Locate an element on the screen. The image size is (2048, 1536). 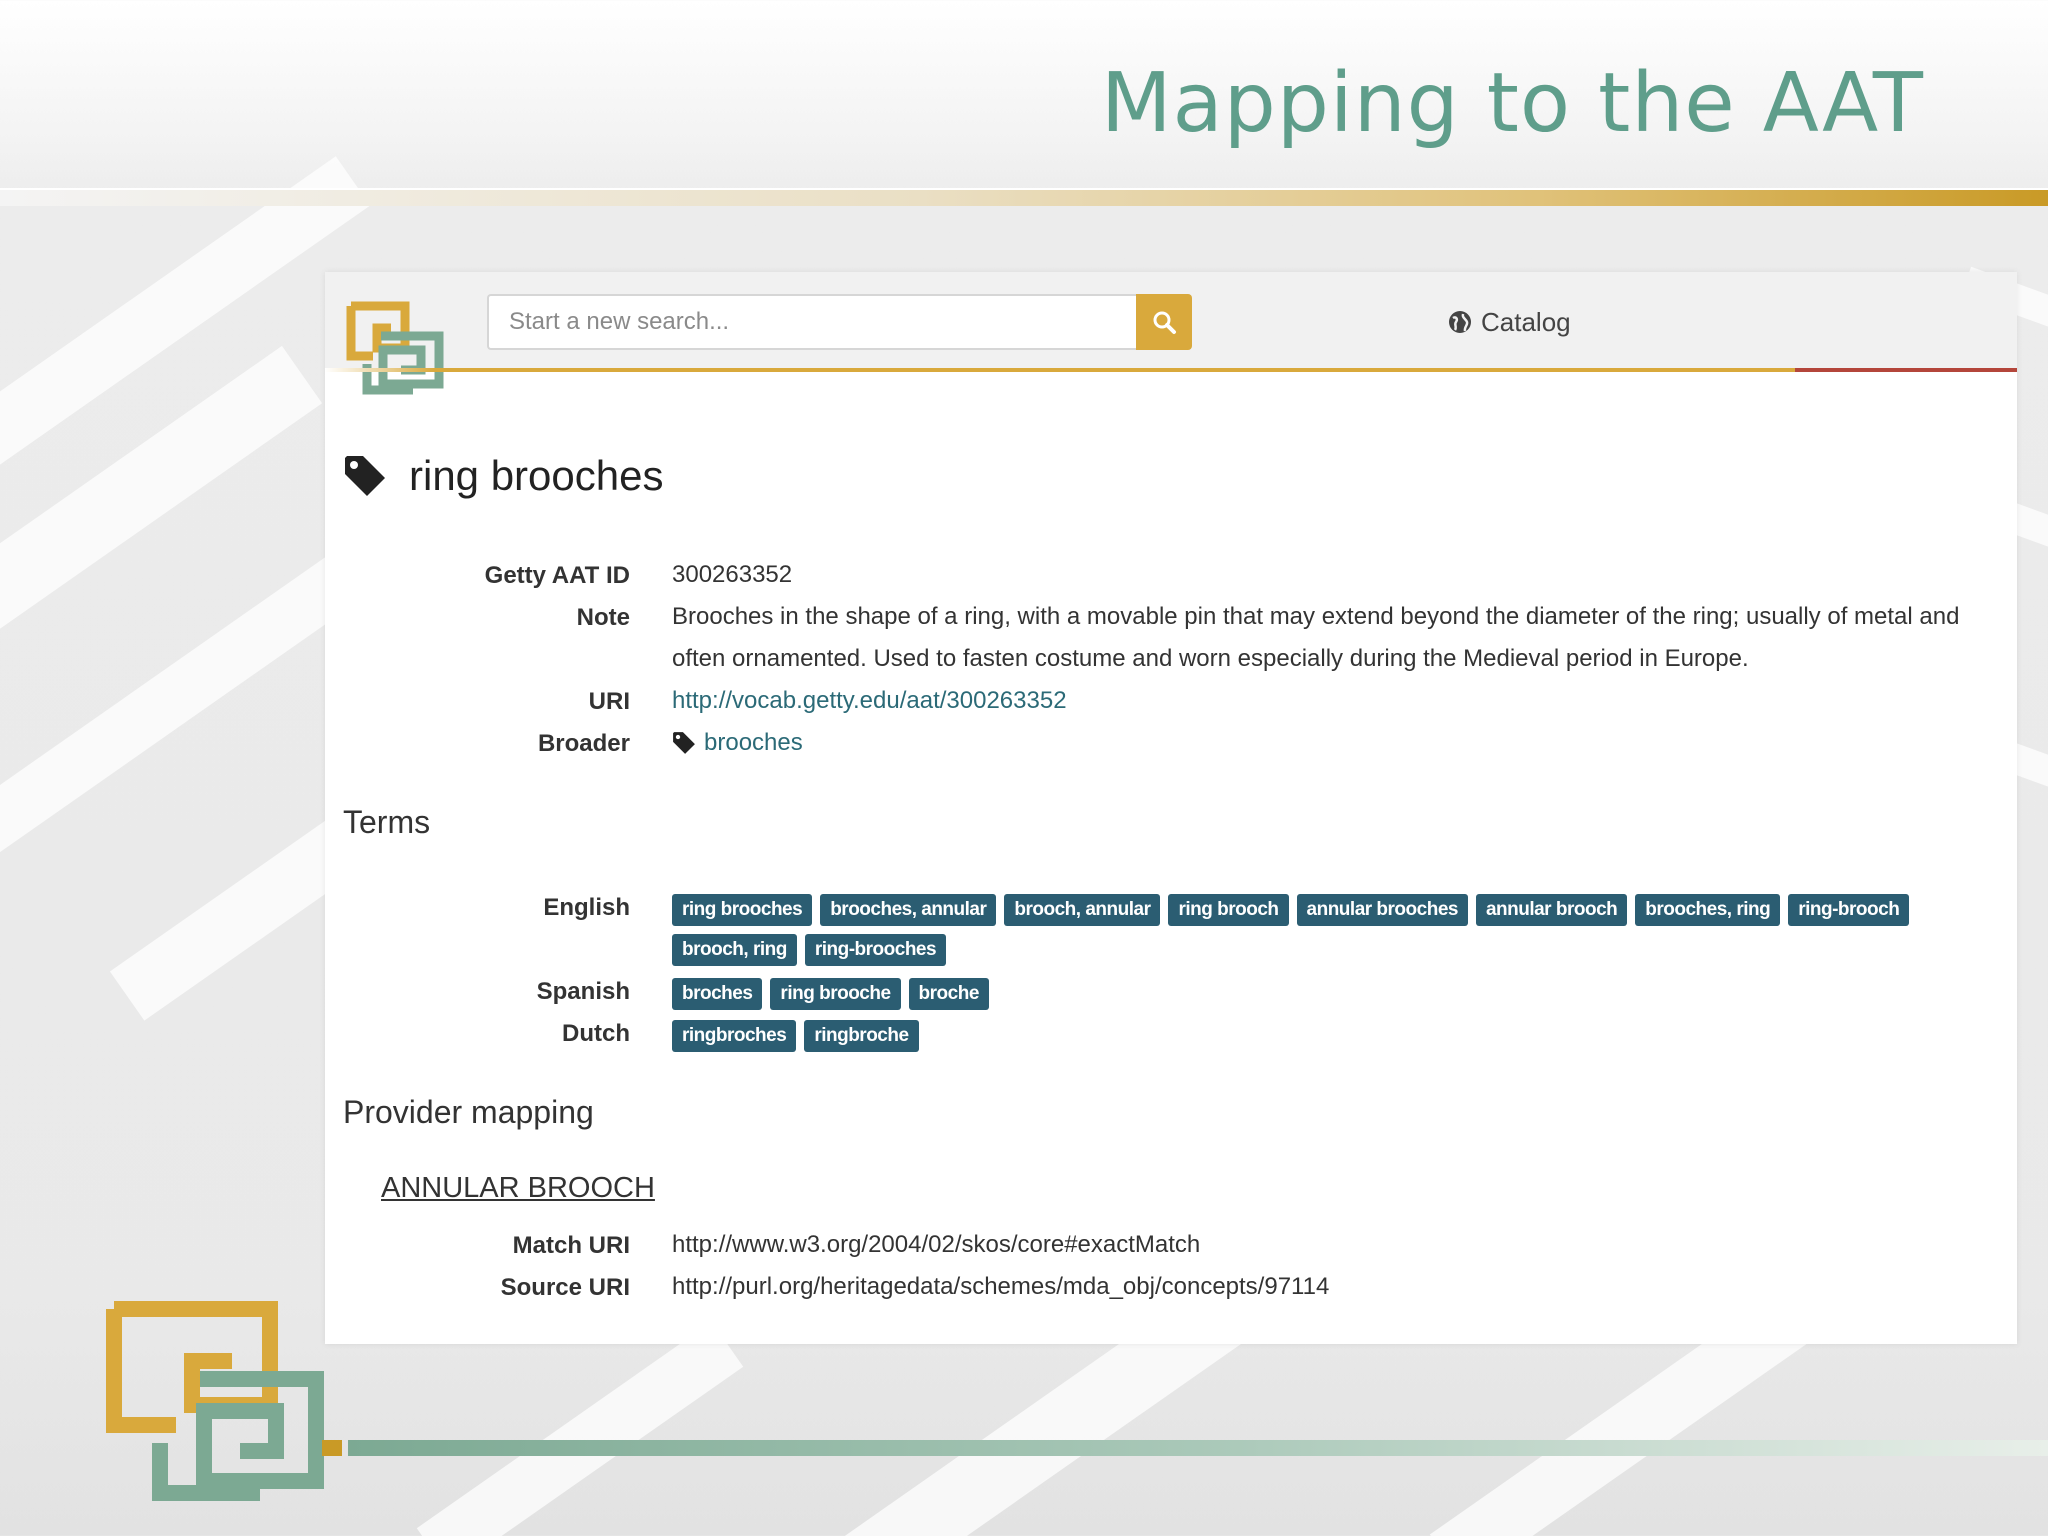
term-tag: ringbroche is located at coordinates (861, 1036).